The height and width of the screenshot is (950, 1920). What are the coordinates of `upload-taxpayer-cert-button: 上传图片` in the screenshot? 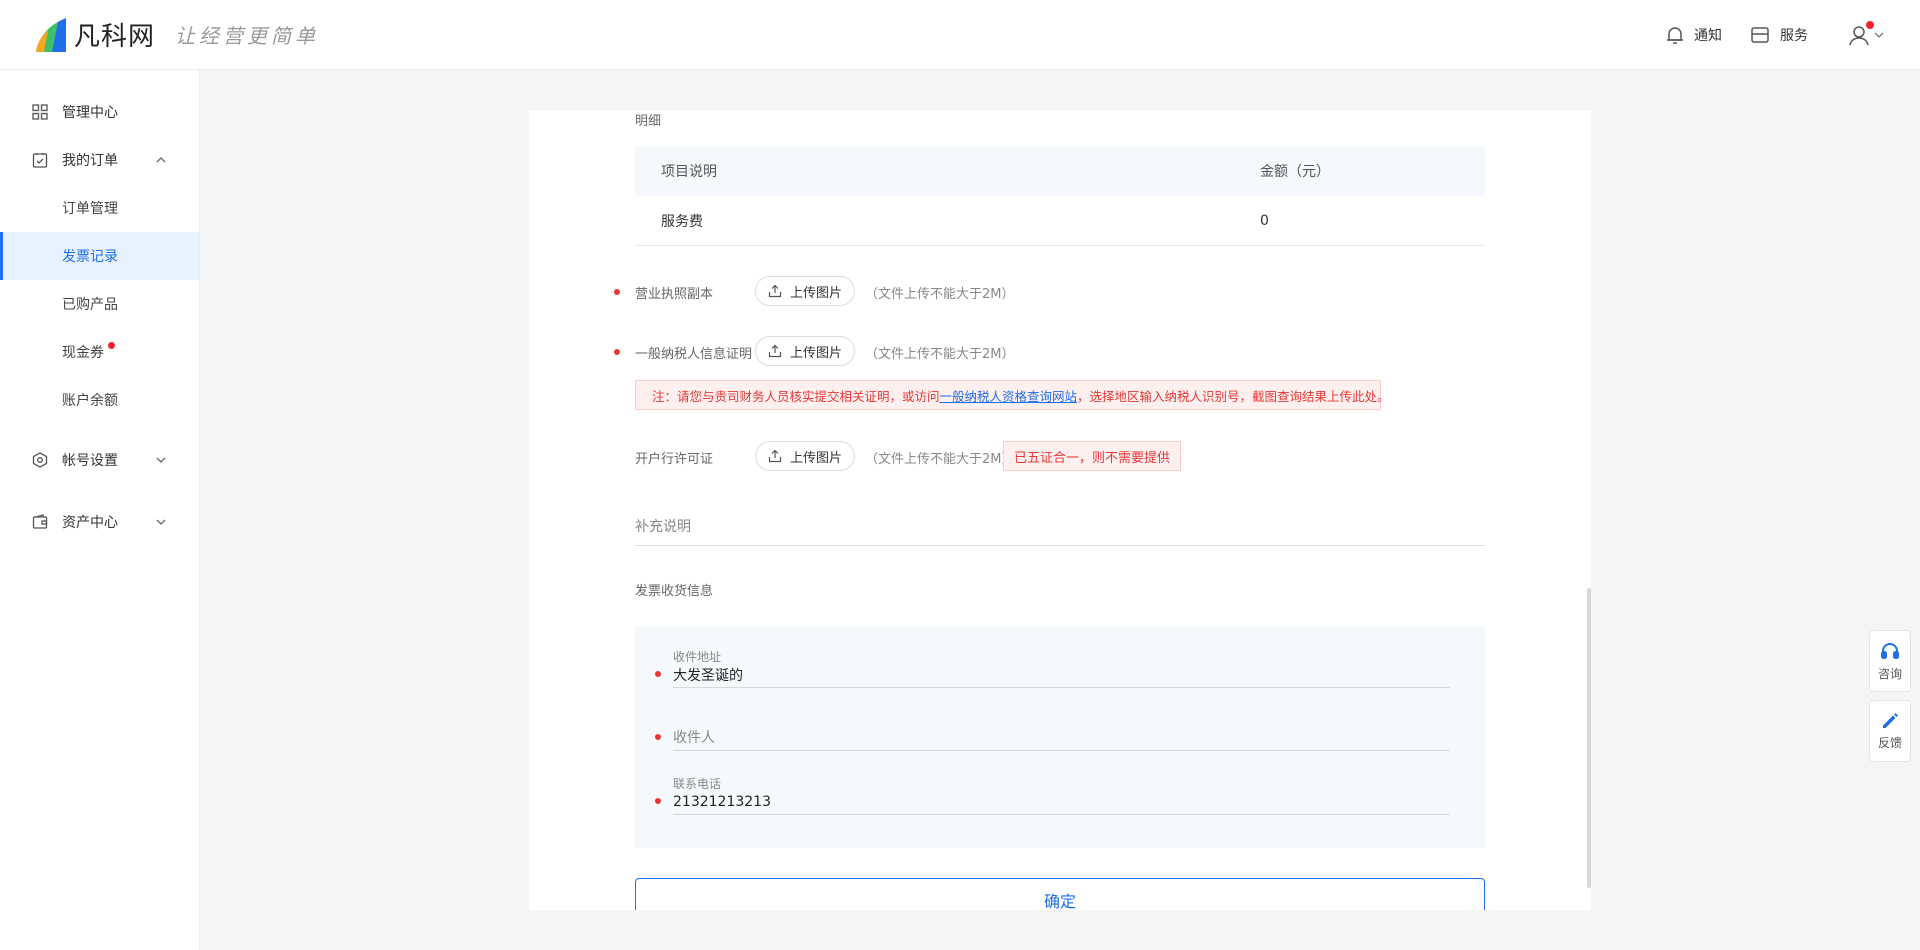 It's located at (805, 351).